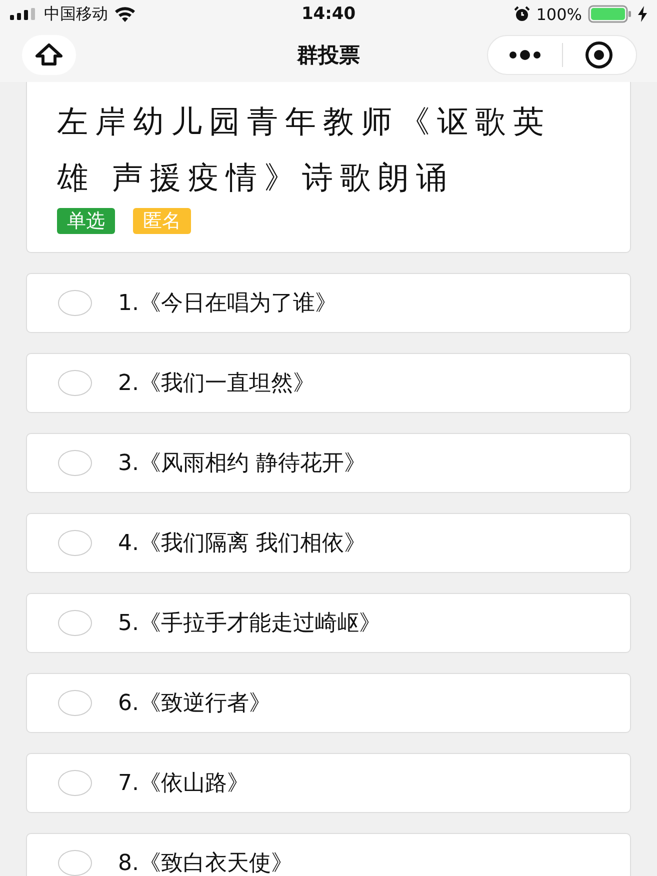 The width and height of the screenshot is (657, 876). I want to click on page-title: 群投票, so click(328, 55).